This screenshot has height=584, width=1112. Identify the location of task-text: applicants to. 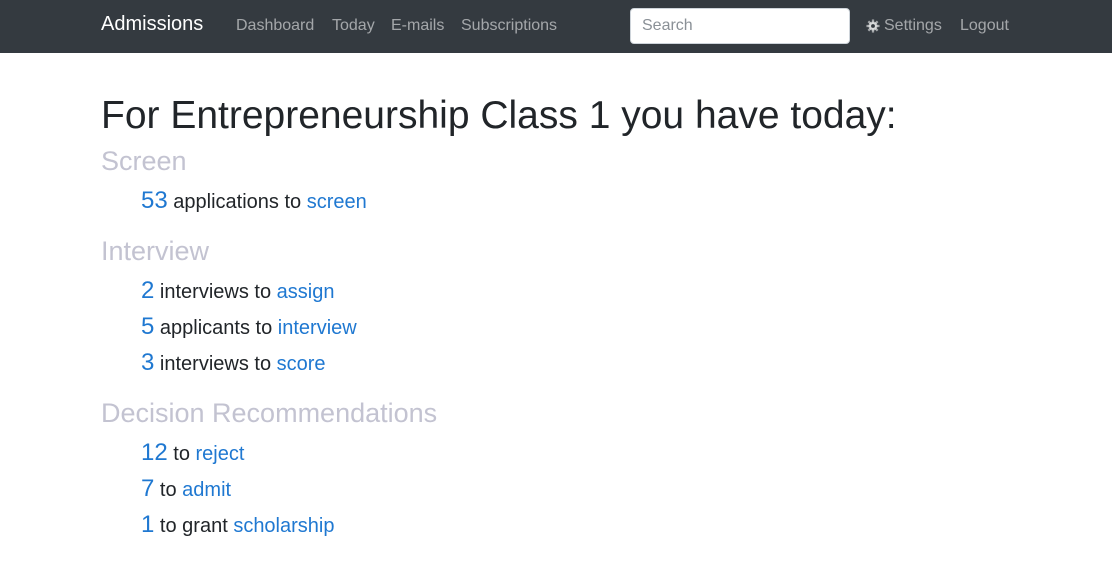
(216, 328).